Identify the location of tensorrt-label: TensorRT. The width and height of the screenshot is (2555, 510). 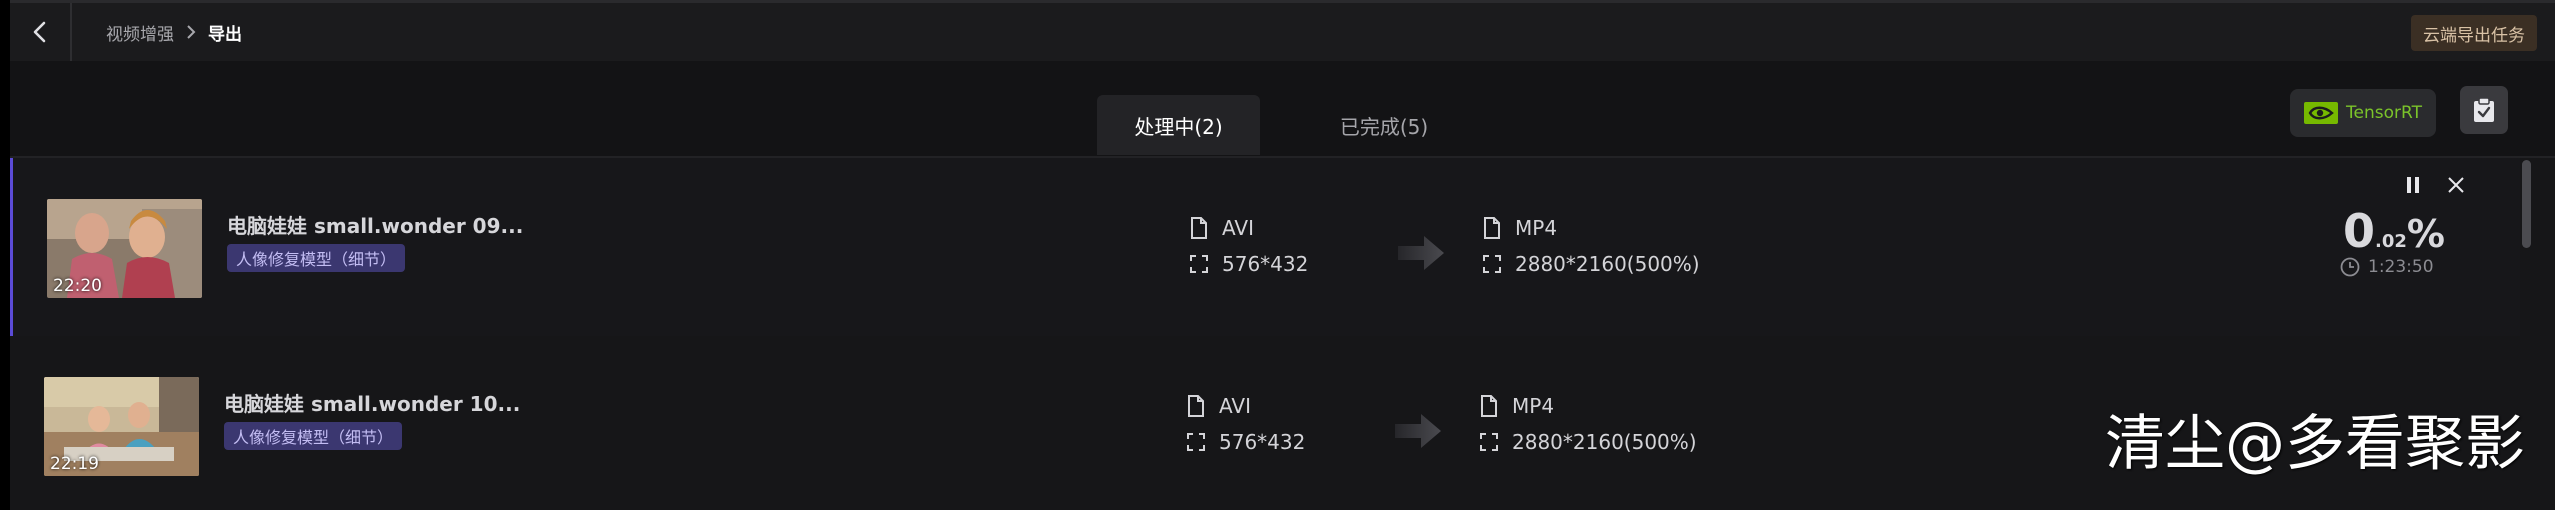
(2384, 113).